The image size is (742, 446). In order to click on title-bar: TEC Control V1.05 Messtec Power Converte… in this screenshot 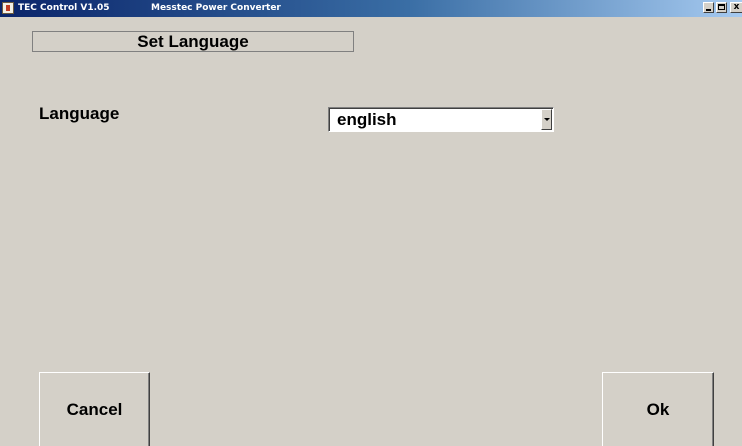, I will do `click(371, 8)`.